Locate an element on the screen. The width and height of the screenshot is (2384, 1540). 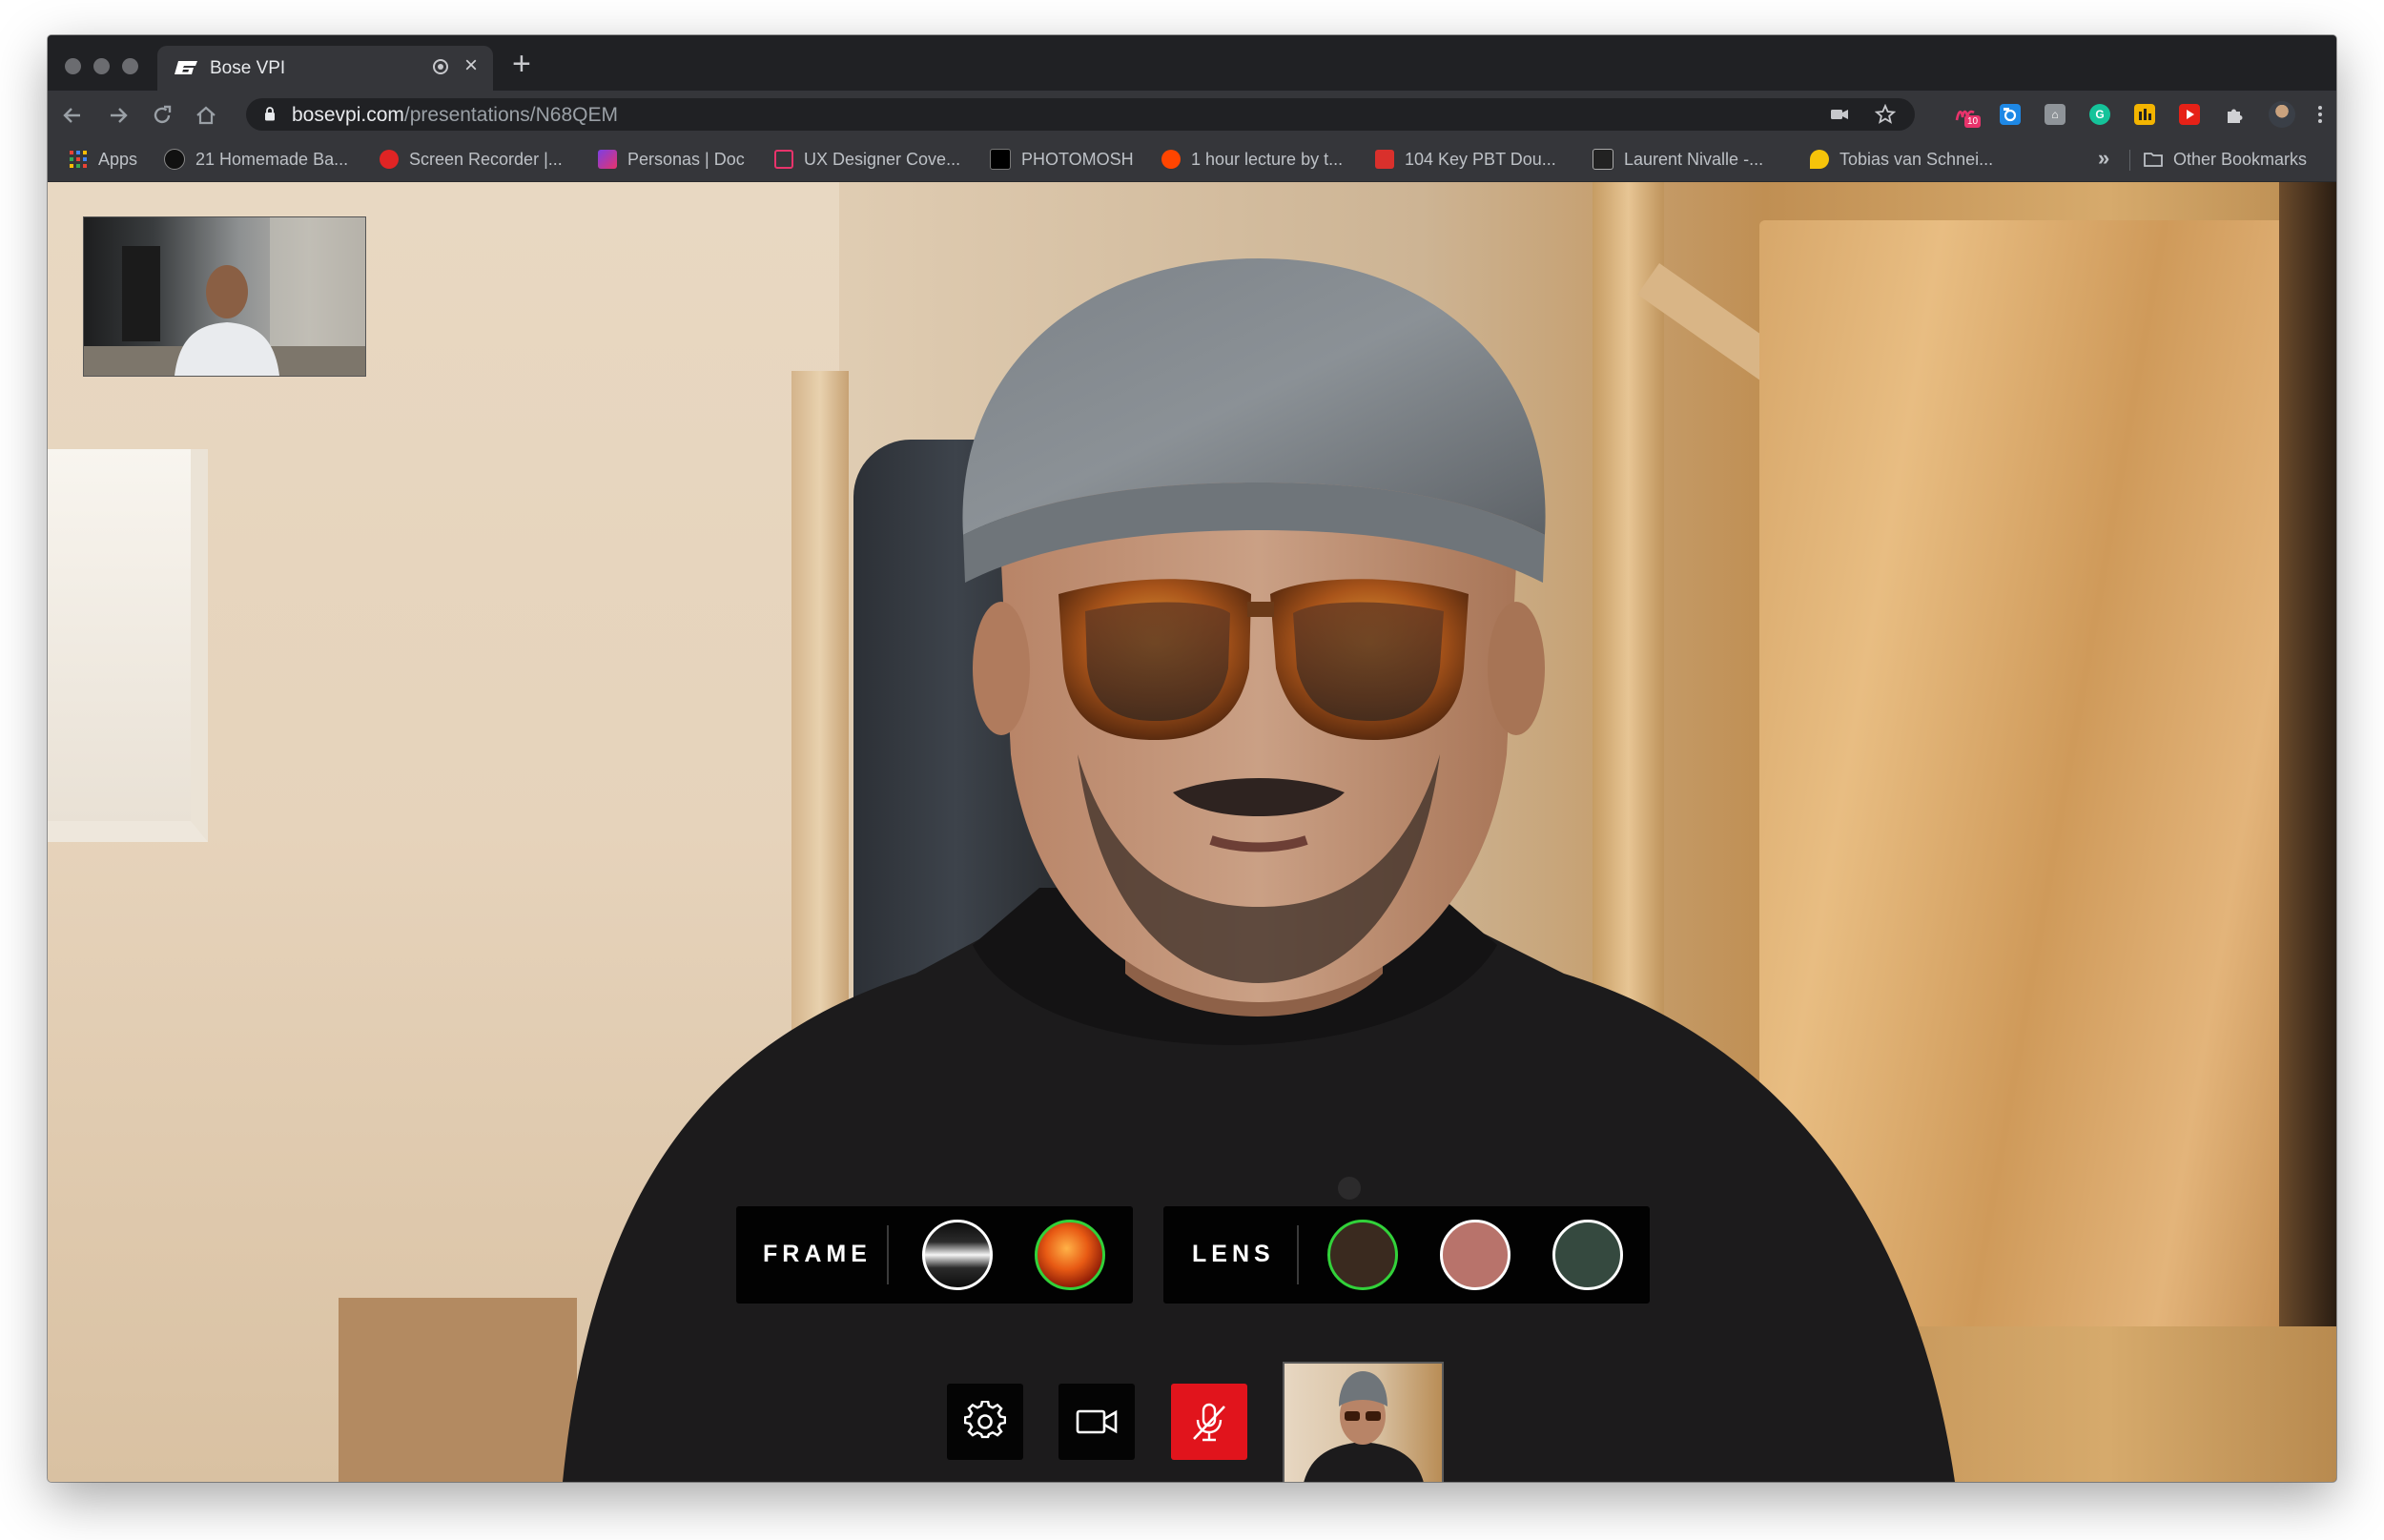
participant-thumbnail is located at coordinates (224, 296).